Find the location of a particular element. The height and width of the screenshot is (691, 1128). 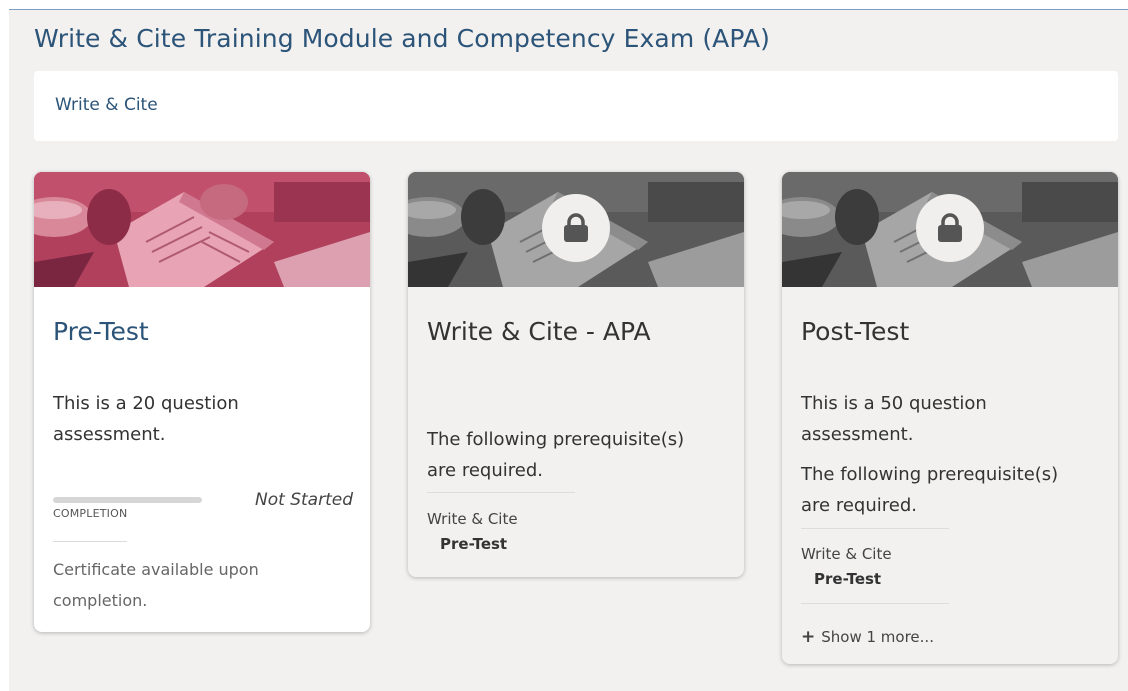

certificate-note: Certificate available upon completion. is located at coordinates (156, 585).